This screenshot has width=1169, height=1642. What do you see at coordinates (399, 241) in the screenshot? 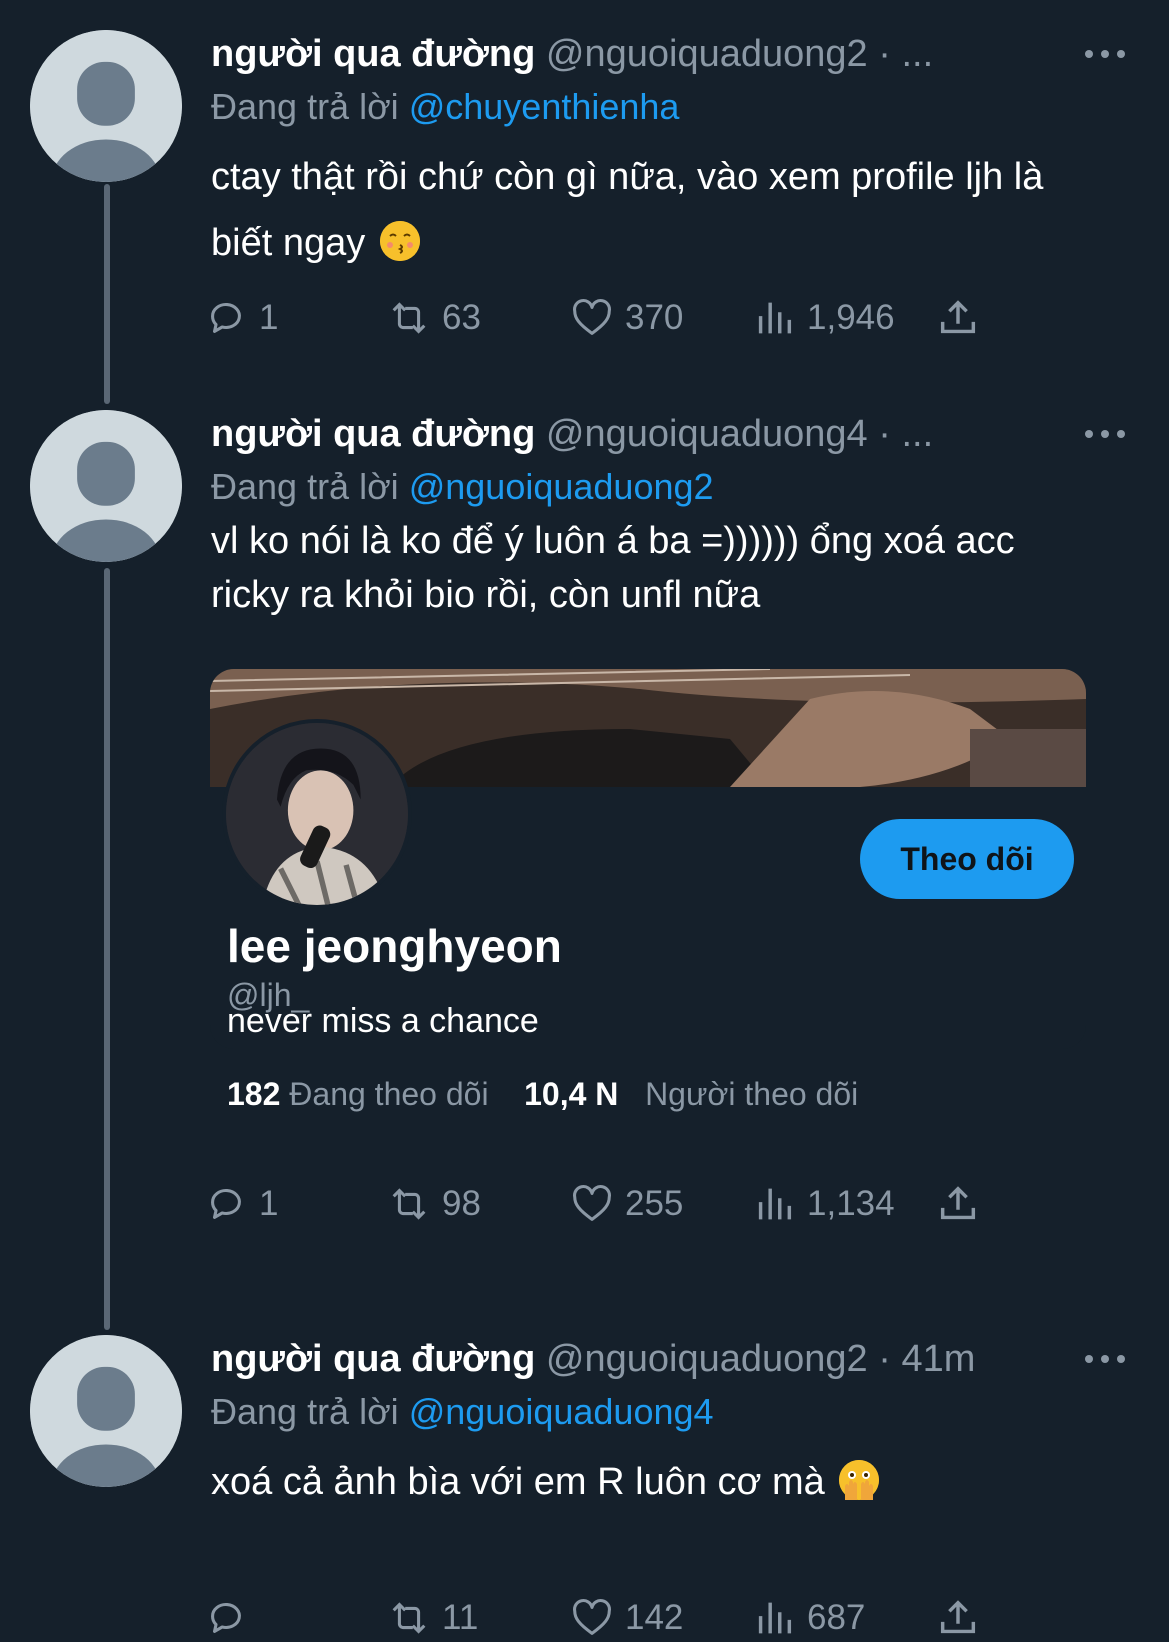
I see `kissing-face-emoji-icon` at bounding box center [399, 241].